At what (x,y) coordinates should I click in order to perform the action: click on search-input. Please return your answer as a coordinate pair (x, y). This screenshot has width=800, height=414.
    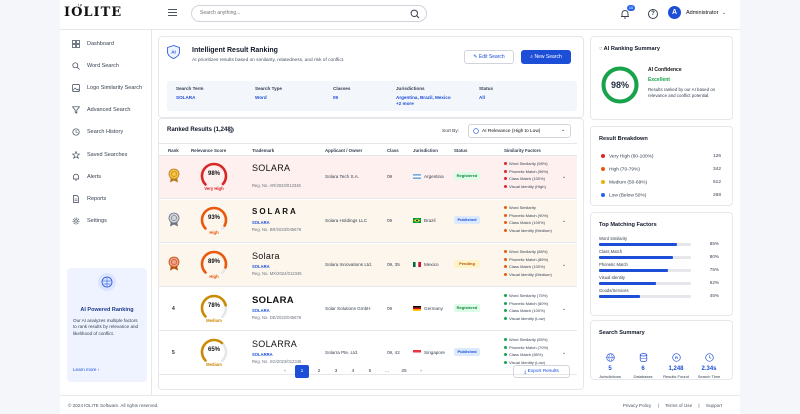
    Looking at the image, I should click on (300, 13).